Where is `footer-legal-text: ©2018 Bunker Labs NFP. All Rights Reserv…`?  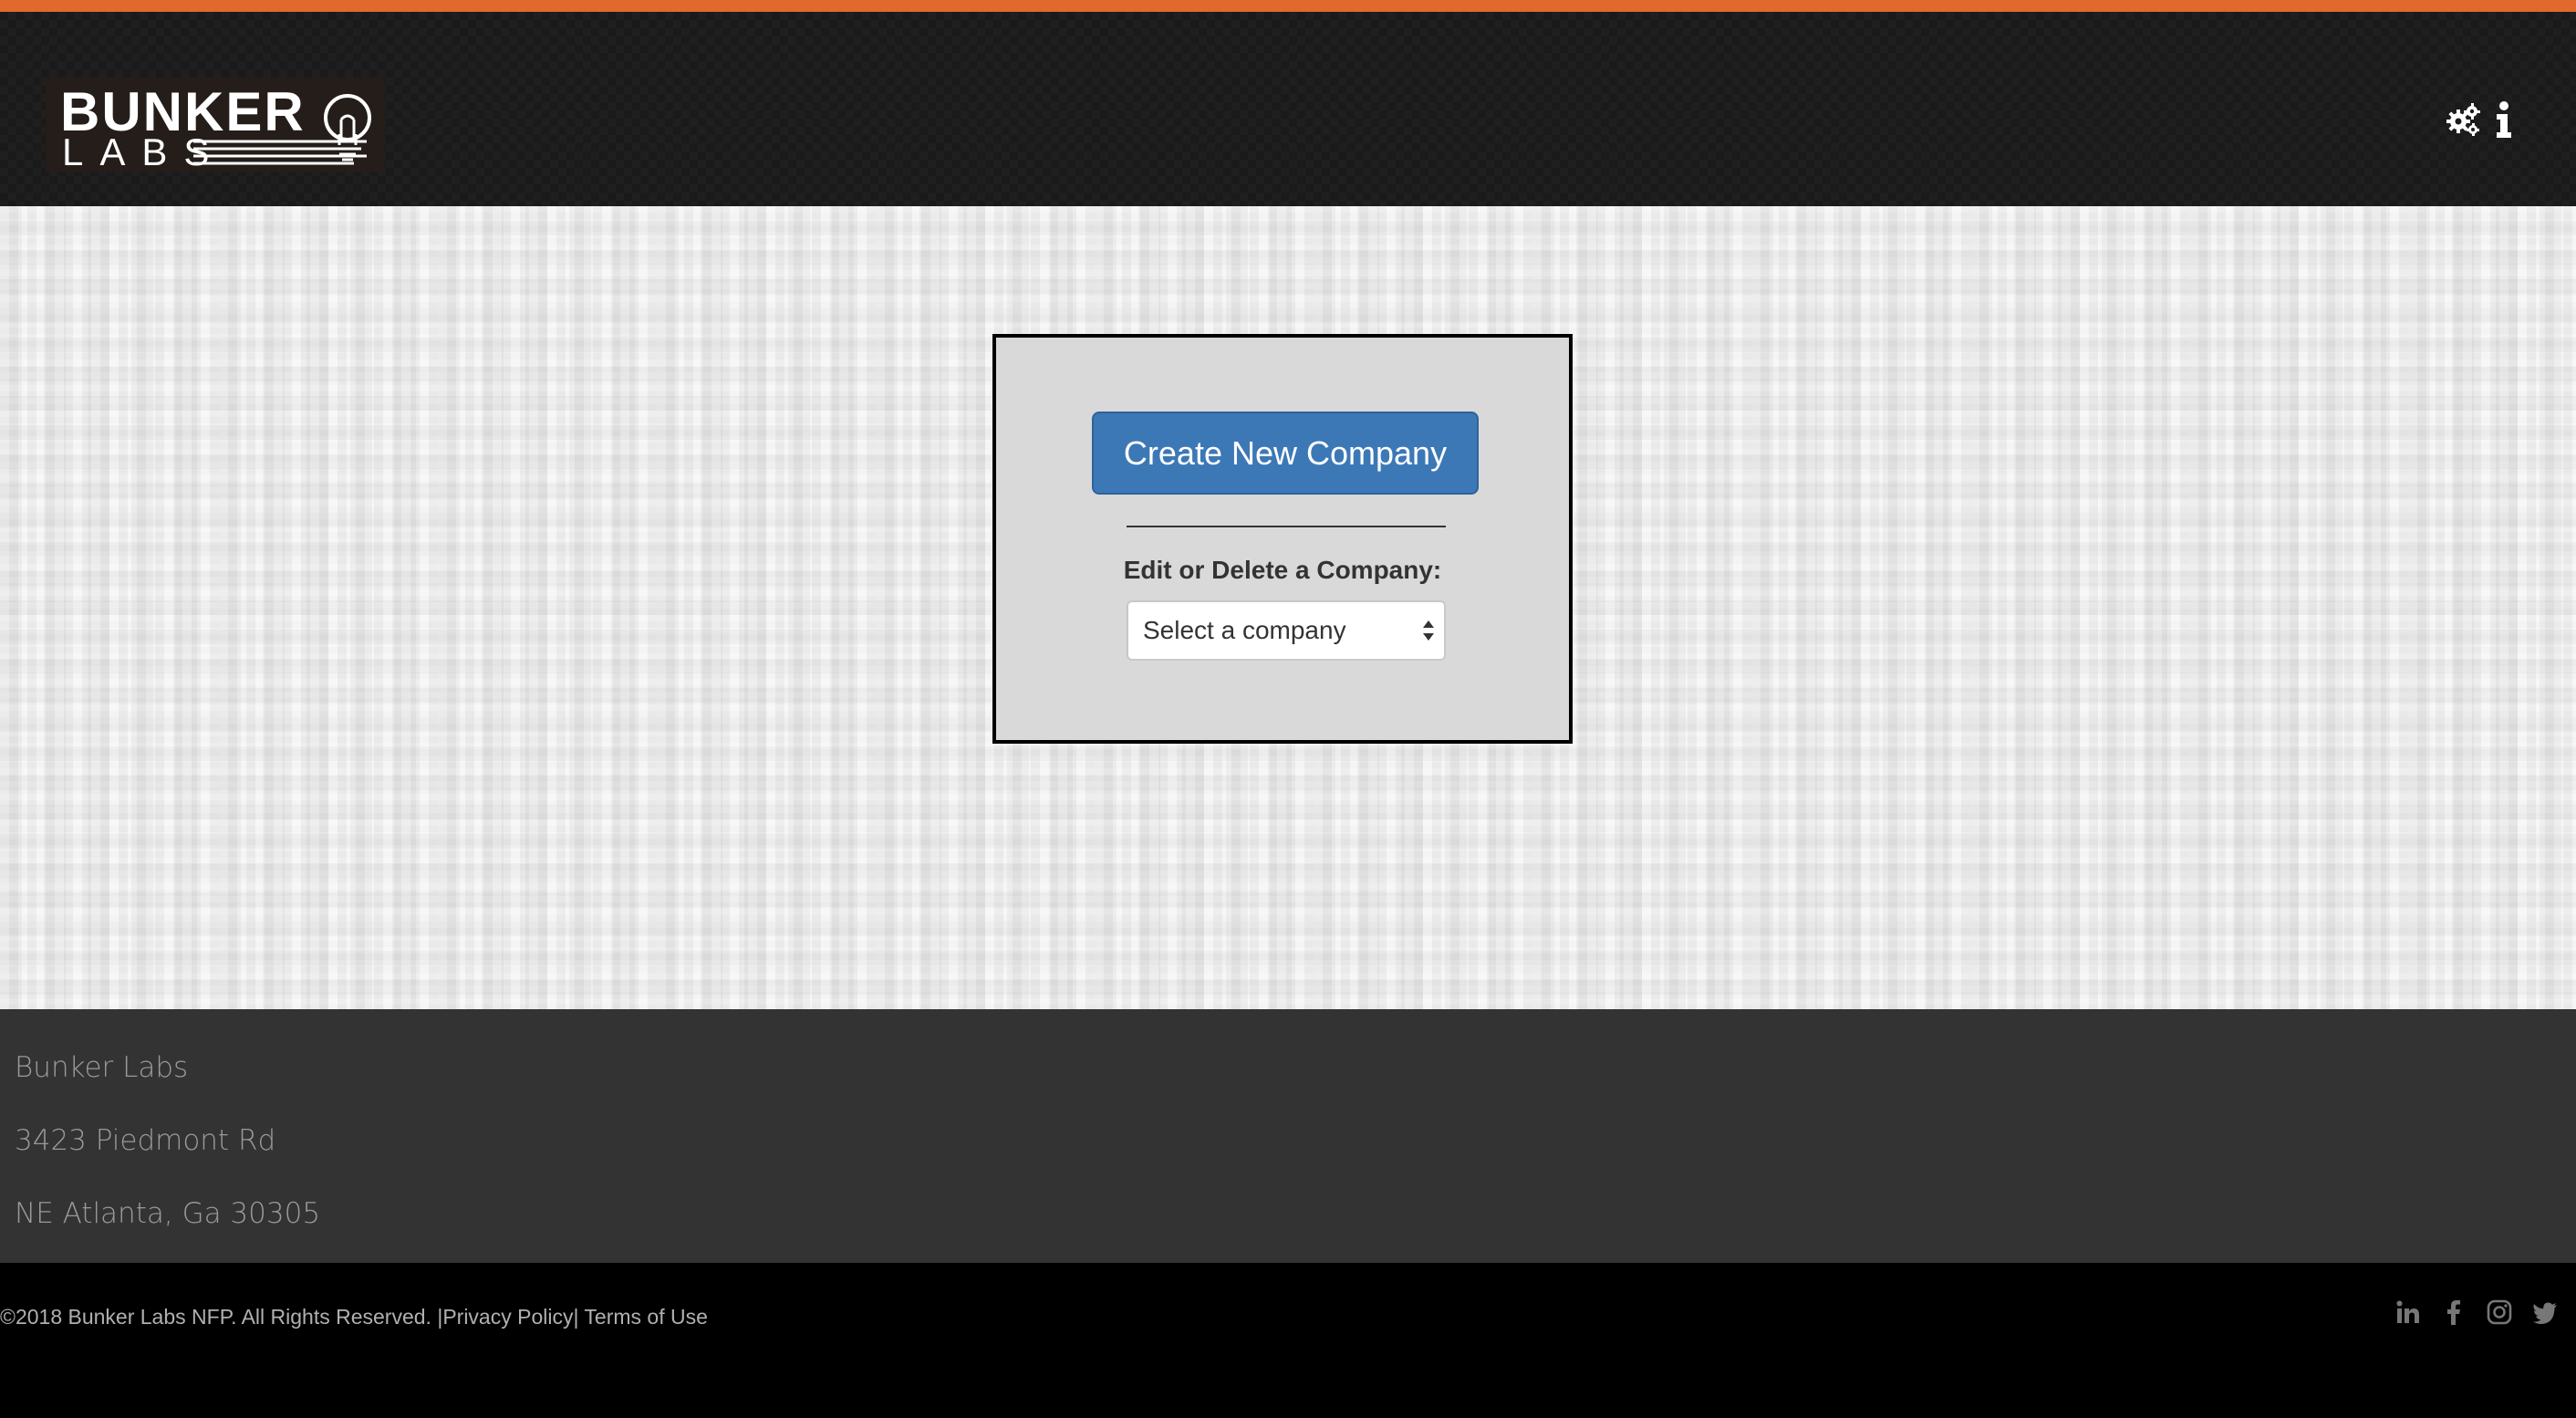 footer-legal-text: ©2018 Bunker Labs NFP. All Rights Reserv… is located at coordinates (354, 1317).